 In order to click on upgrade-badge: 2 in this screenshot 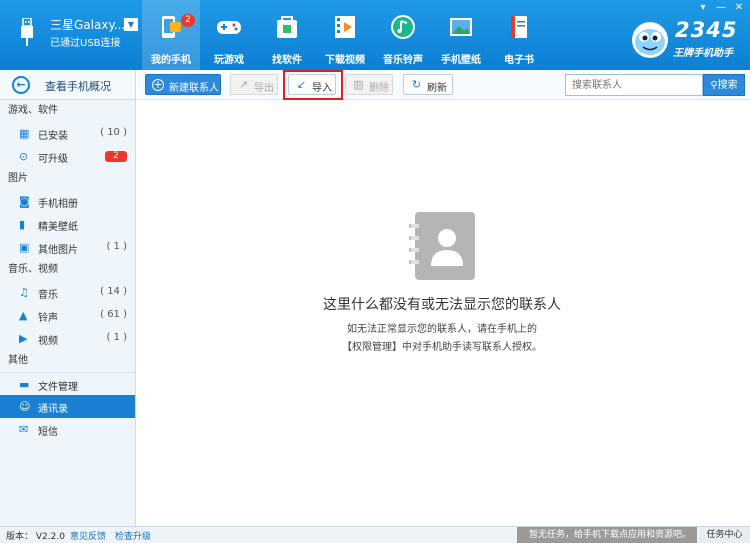, I will do `click(116, 156)`.